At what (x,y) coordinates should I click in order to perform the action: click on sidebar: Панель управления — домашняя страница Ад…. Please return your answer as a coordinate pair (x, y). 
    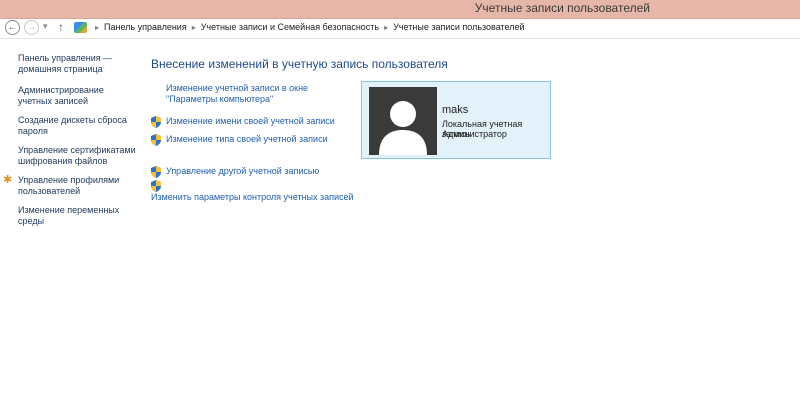
    Looking at the image, I should click on (69, 144).